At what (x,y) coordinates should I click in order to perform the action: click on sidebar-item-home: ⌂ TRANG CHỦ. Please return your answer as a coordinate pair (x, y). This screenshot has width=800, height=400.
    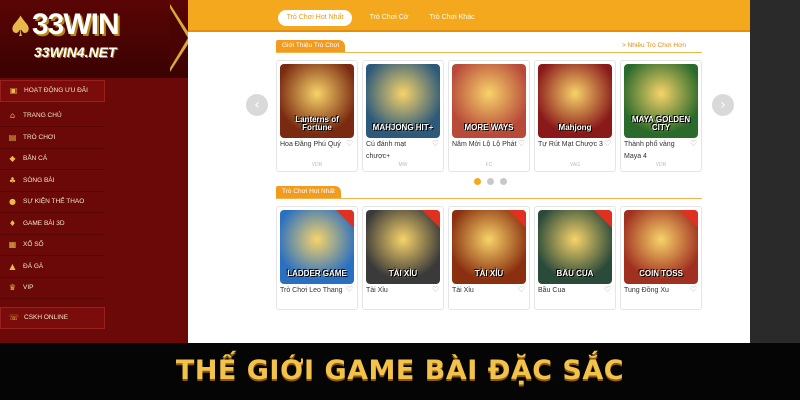
    Looking at the image, I should click on (52, 116).